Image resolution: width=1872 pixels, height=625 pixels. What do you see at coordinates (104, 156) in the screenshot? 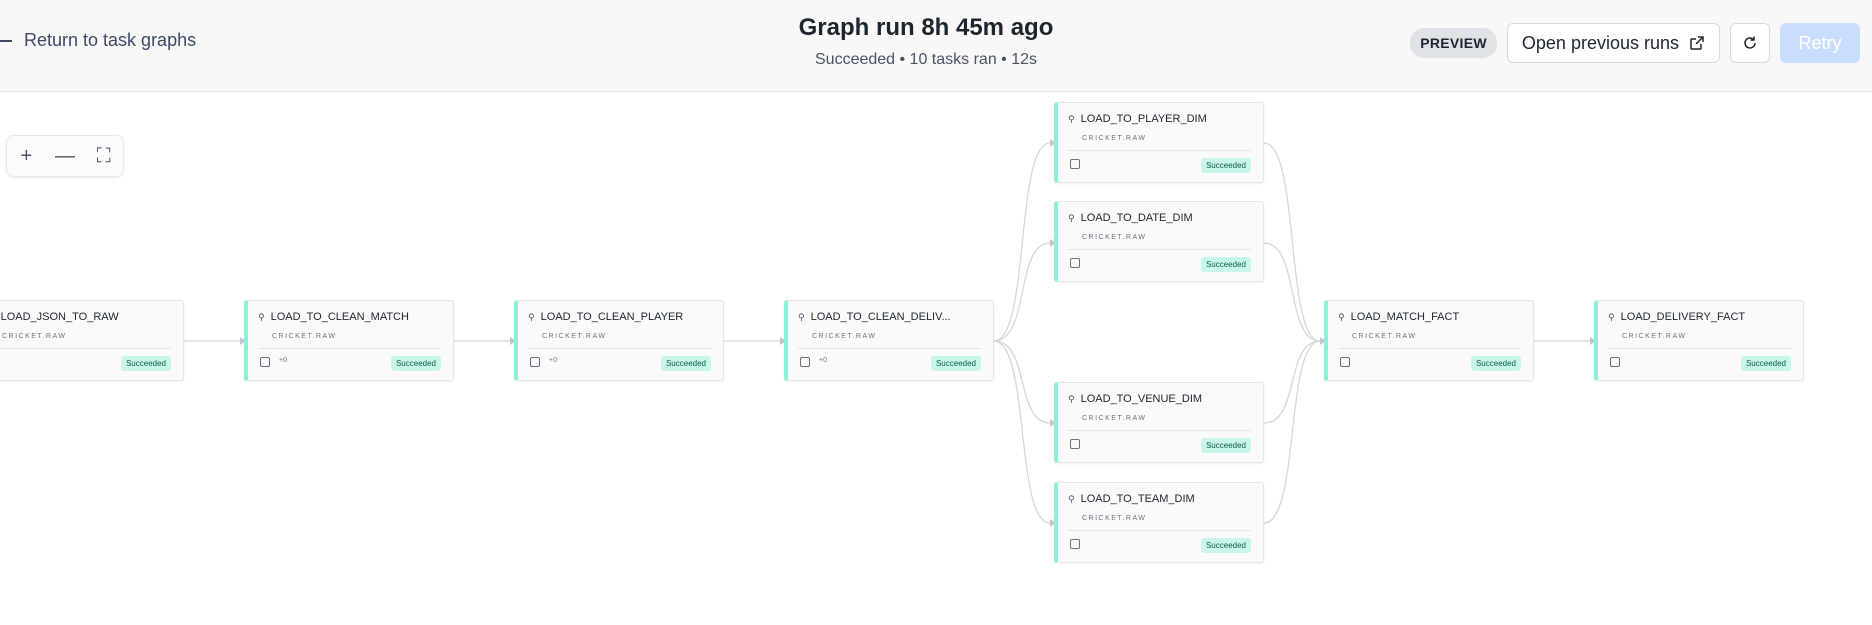
I see `fit-view-button: ⛶` at bounding box center [104, 156].